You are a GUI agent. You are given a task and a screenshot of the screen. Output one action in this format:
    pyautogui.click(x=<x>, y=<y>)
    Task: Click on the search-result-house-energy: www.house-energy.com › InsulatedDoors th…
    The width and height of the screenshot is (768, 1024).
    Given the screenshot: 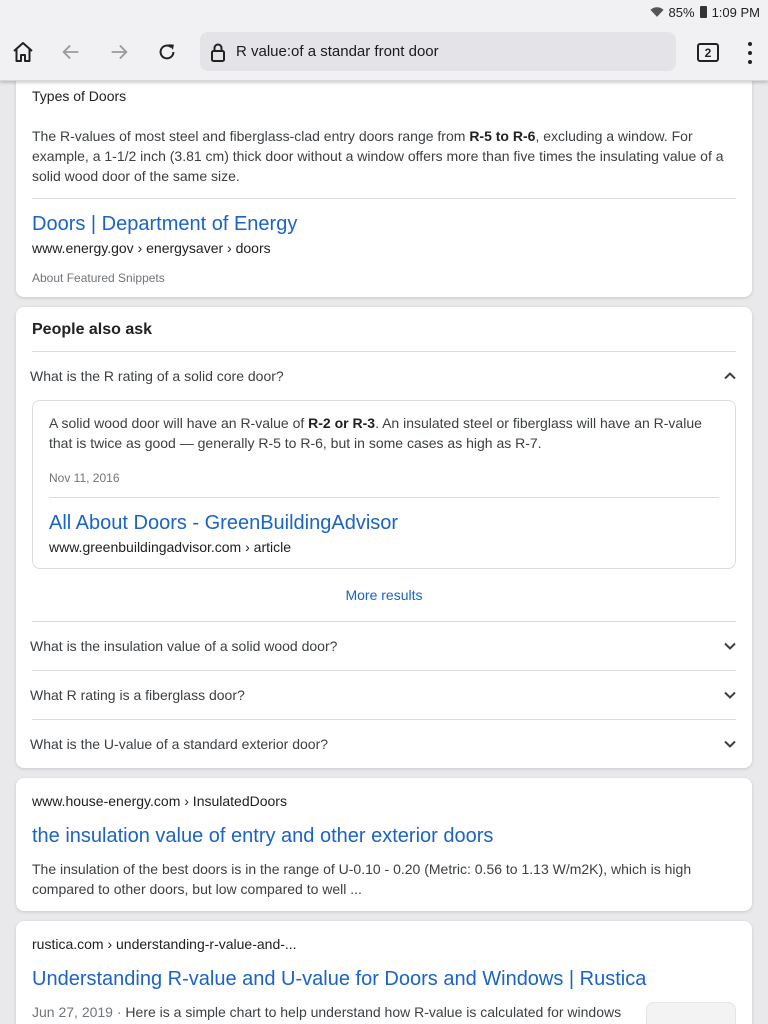 What is the action you would take?
    pyautogui.click(x=384, y=844)
    